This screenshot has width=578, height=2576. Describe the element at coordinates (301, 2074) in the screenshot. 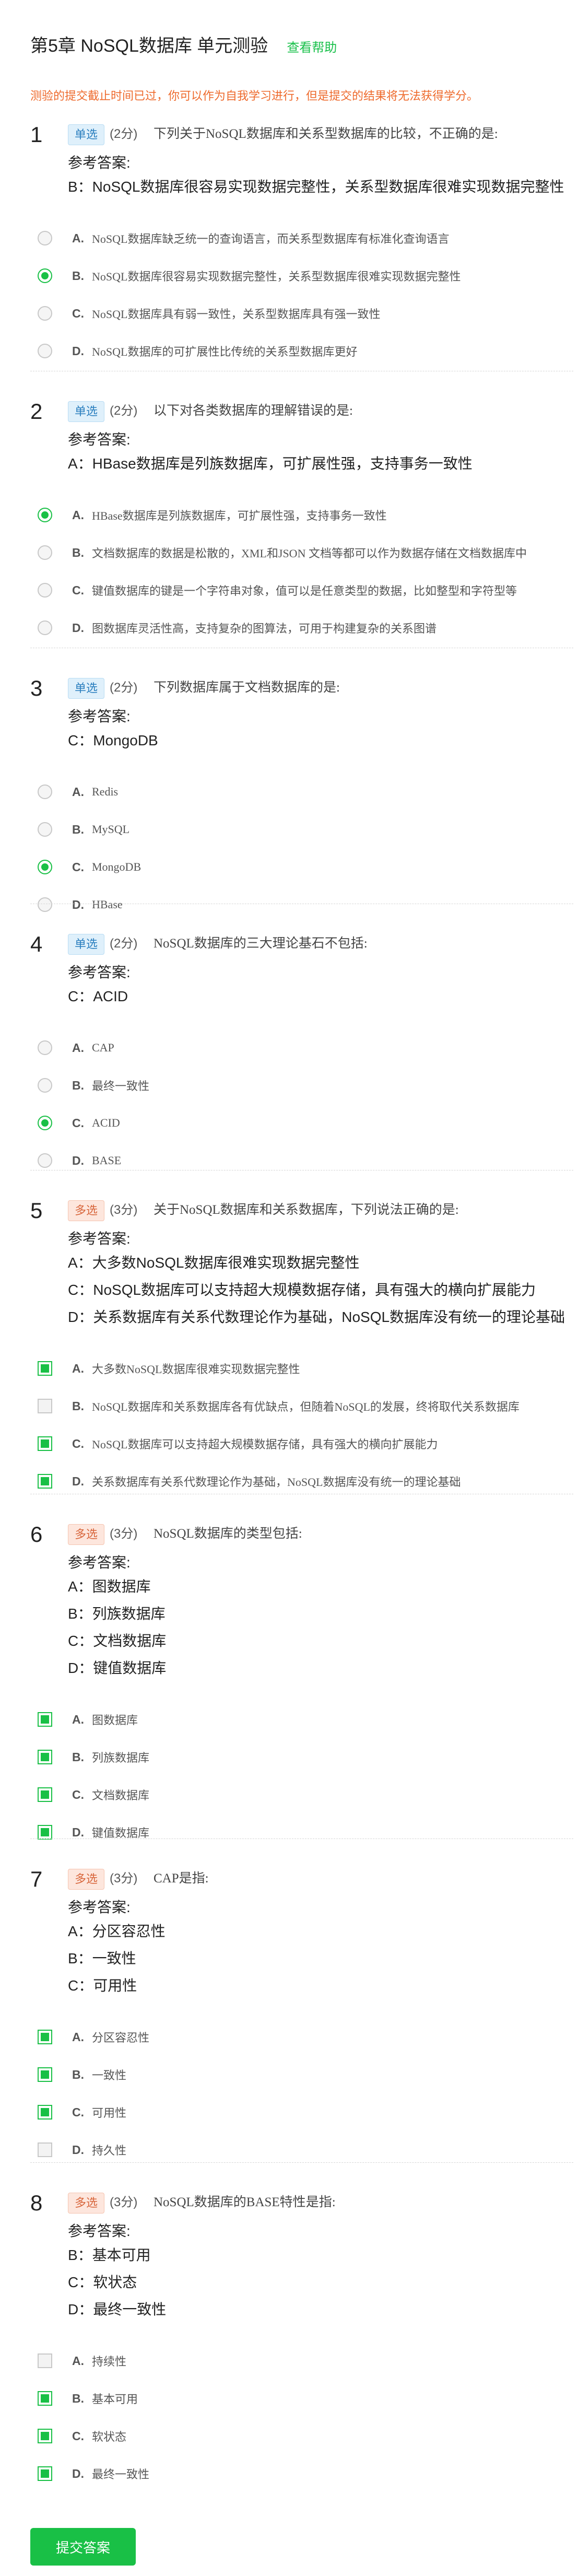

I see `option-b: B. 一致性` at that location.